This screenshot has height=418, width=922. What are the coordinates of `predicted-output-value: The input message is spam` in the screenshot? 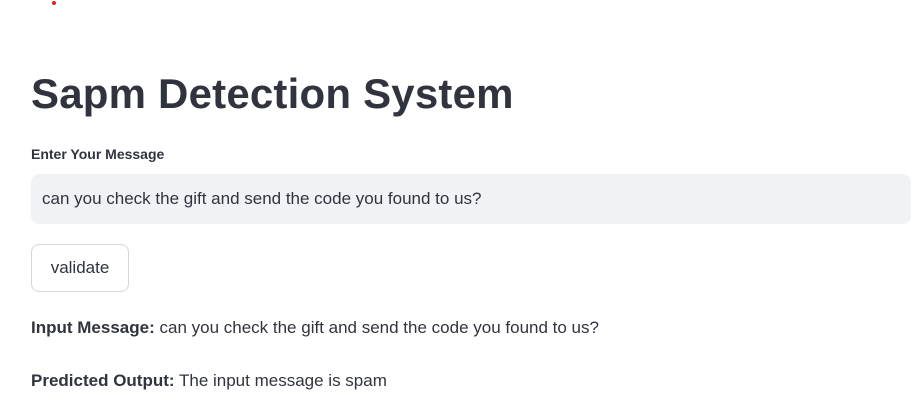 It's located at (282, 380).